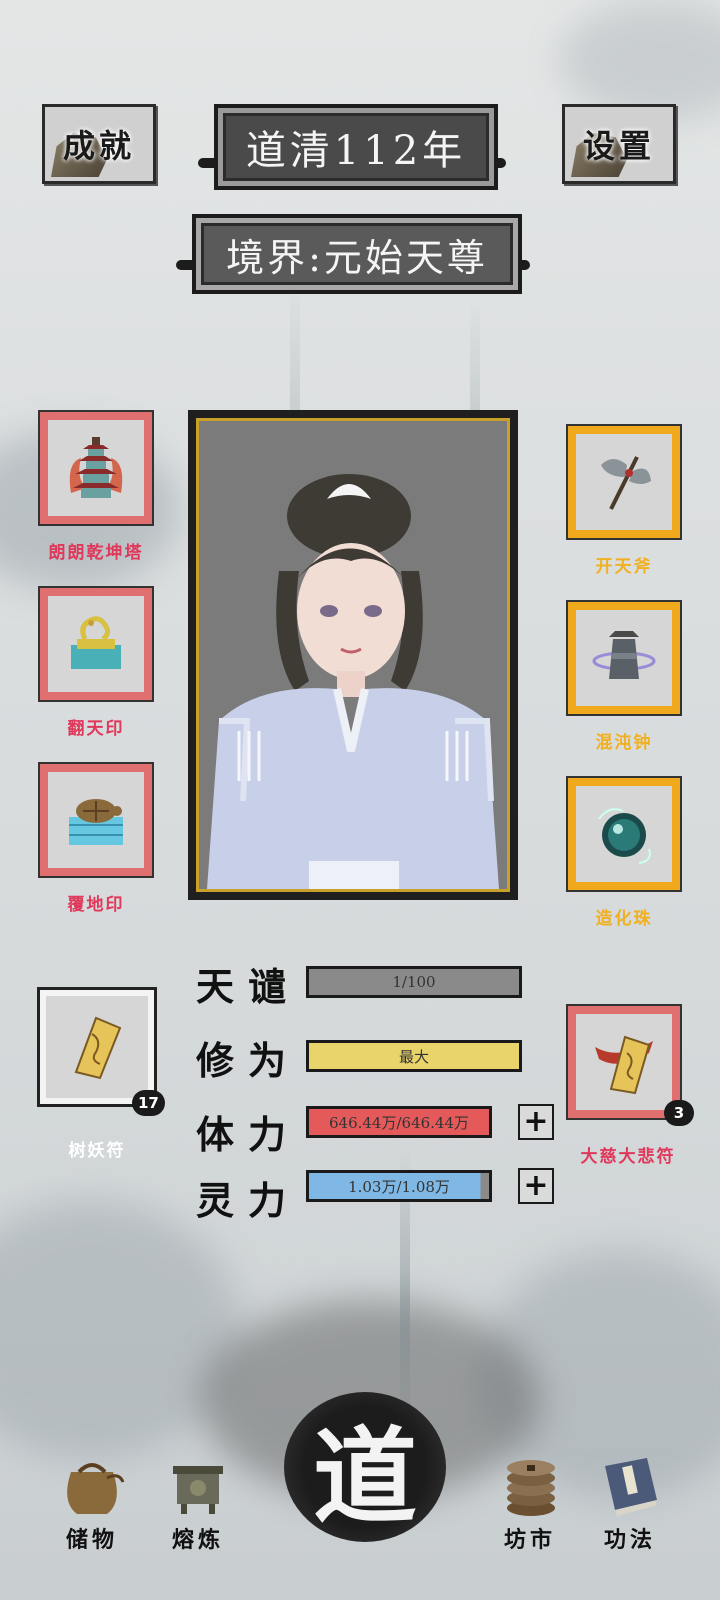 Image resolution: width=720 pixels, height=1600 pixels. What do you see at coordinates (624, 655) in the screenshot?
I see `bell-icon` at bounding box center [624, 655].